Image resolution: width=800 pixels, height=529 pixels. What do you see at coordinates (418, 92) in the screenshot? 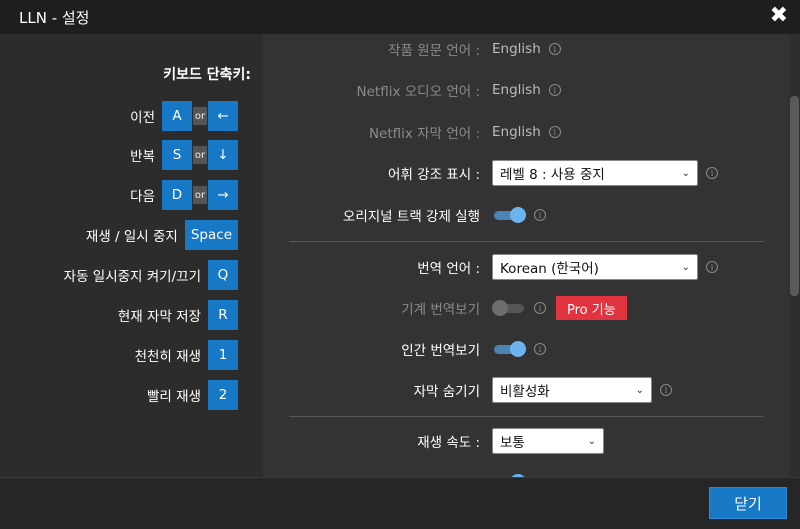
I see `setting-label: Netflix 오디오 언어 :` at bounding box center [418, 92].